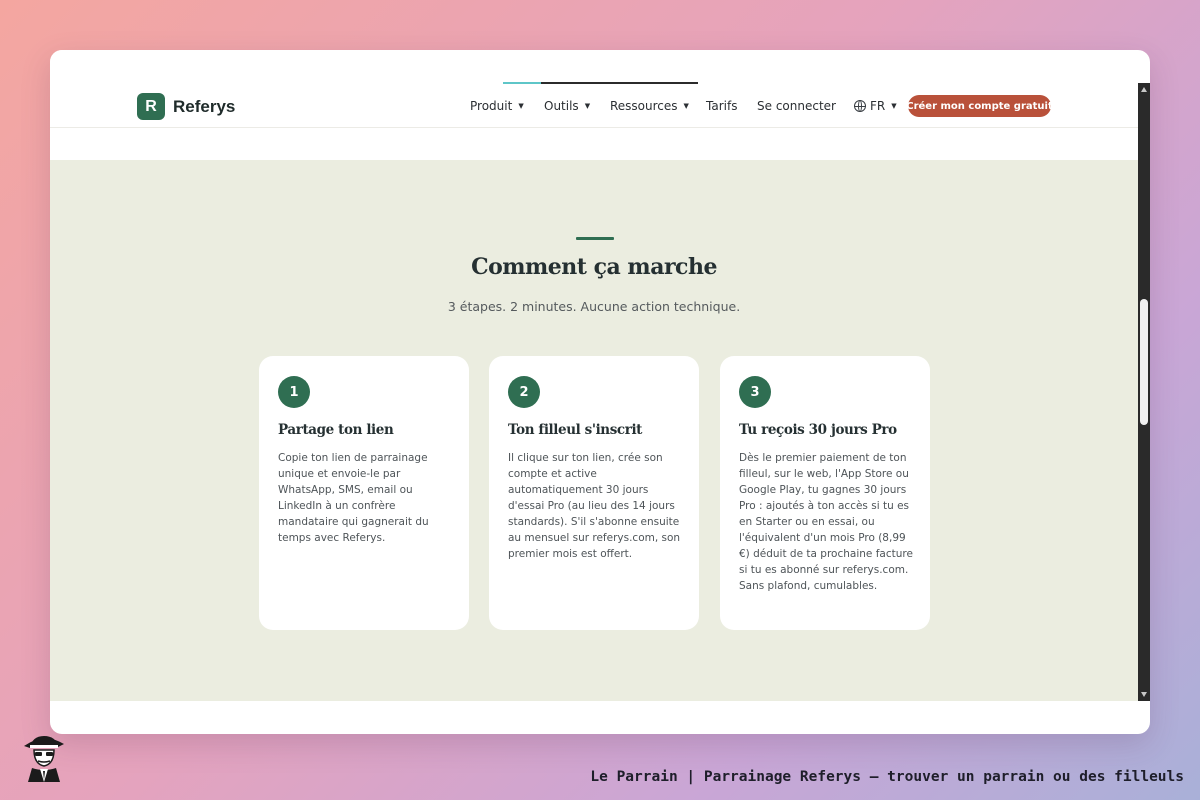 The height and width of the screenshot is (800, 1200). Describe the element at coordinates (600, 83) in the screenshot. I see `nav-indicator-line` at that location.